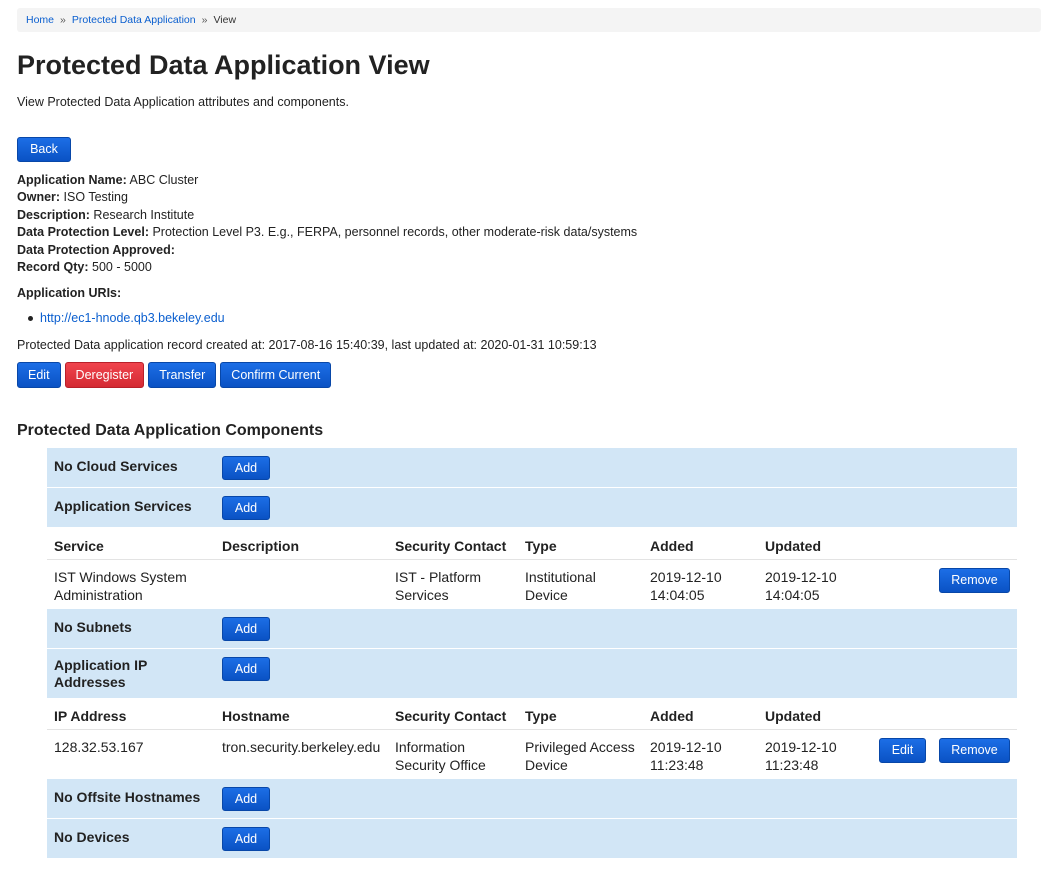 The image size is (1042, 872). I want to click on transfer-button: Transfer, so click(182, 375).